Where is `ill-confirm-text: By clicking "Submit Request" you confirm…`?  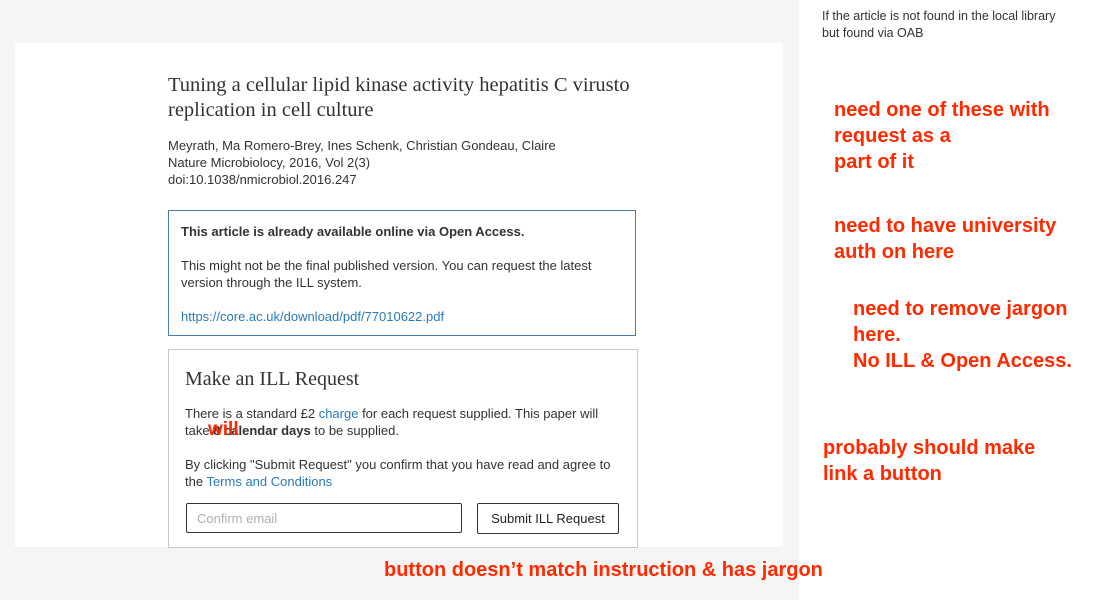 ill-confirm-text: By clicking "Submit Request" you confirm… is located at coordinates (405, 473).